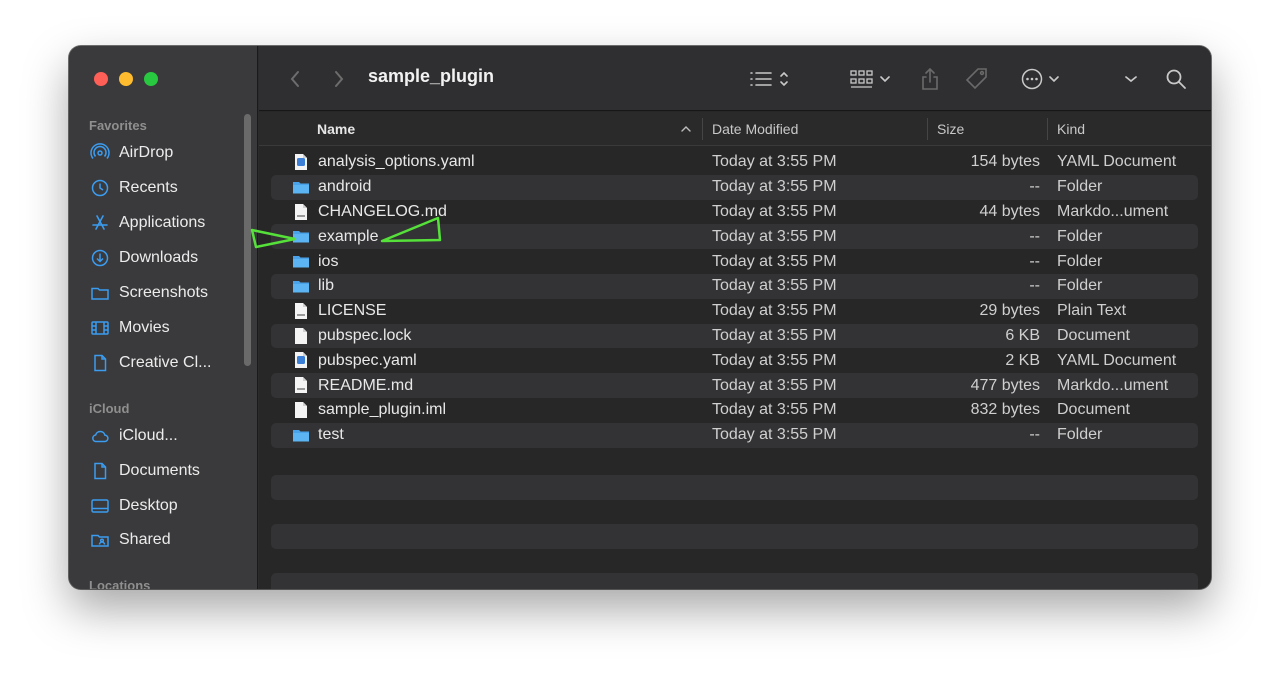 This screenshot has height=680, width=1280. Describe the element at coordinates (382, 211) in the screenshot. I see `file-name: CHANGELOG.md` at that location.